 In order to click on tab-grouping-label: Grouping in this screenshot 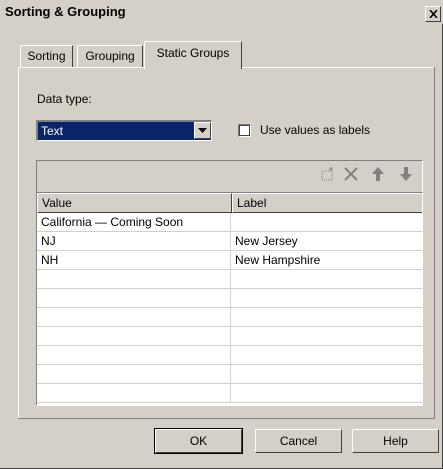, I will do `click(110, 56)`.